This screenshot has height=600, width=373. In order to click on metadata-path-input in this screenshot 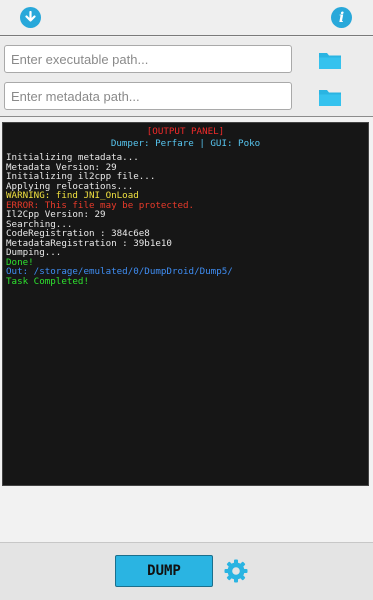, I will do `click(148, 96)`.